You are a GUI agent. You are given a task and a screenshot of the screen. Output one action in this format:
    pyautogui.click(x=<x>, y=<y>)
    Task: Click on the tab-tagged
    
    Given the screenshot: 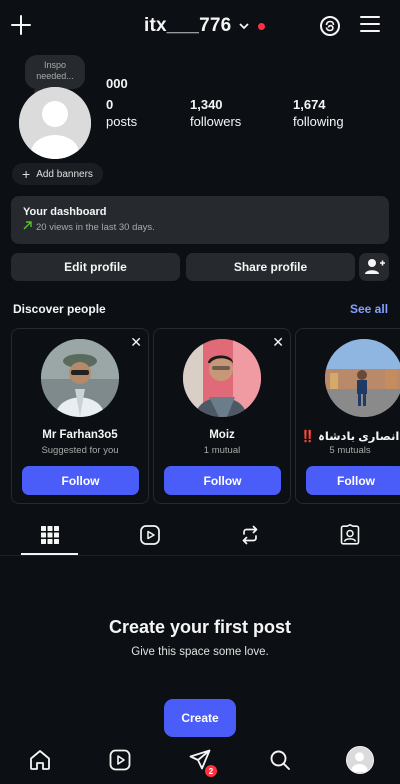 What is the action you would take?
    pyautogui.click(x=350, y=534)
    